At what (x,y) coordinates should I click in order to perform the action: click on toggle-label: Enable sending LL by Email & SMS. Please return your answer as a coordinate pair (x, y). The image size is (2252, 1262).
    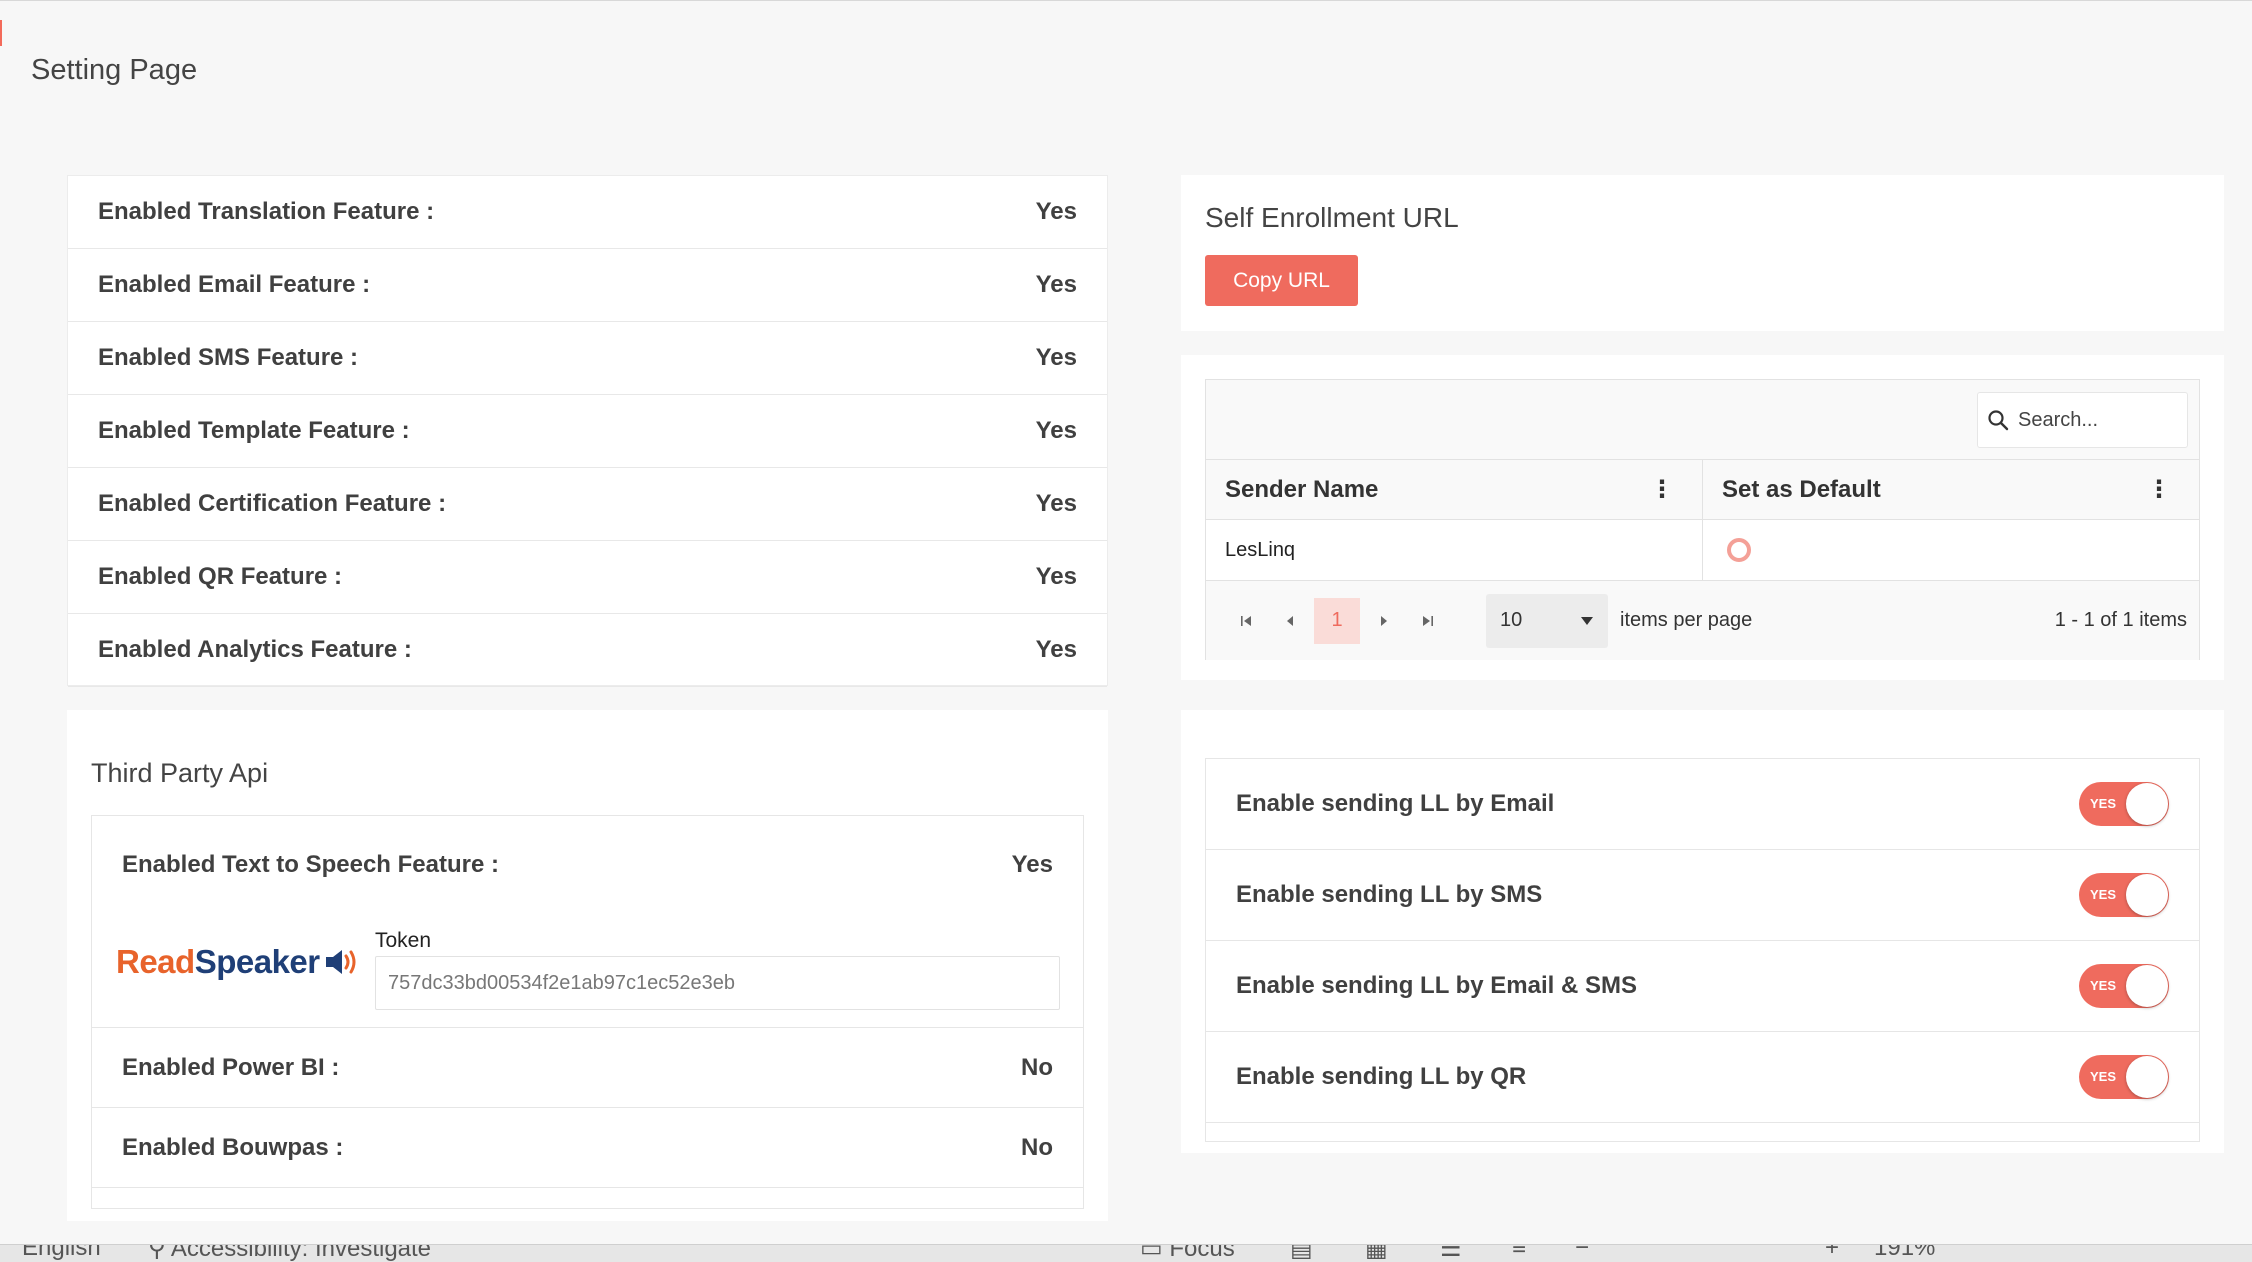
    Looking at the image, I should click on (1436, 985).